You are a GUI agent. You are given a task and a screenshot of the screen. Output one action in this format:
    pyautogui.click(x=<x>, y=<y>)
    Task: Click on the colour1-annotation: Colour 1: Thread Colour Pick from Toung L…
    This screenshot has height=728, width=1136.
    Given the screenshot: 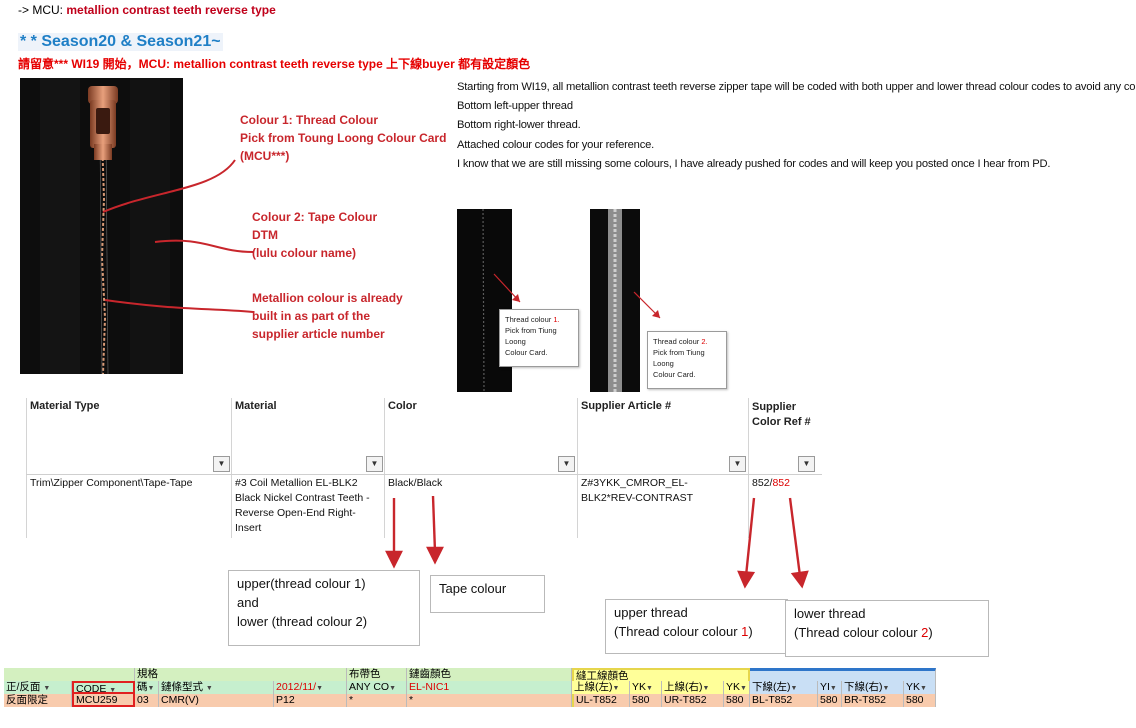 What is the action you would take?
    pyautogui.click(x=343, y=138)
    